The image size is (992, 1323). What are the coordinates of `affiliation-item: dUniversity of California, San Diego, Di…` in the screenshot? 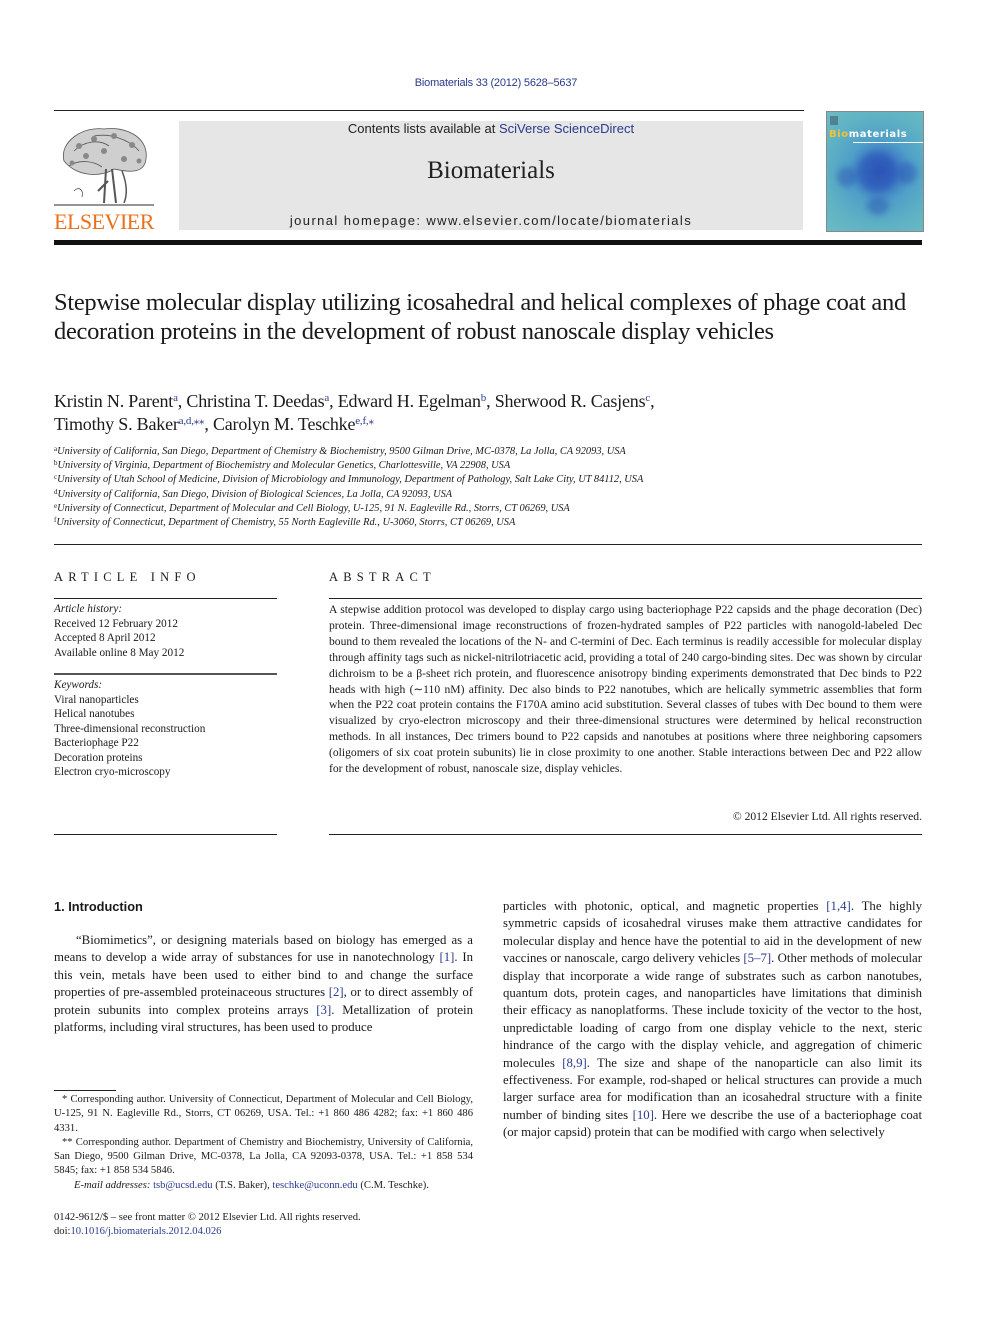 It's located at (253, 493).